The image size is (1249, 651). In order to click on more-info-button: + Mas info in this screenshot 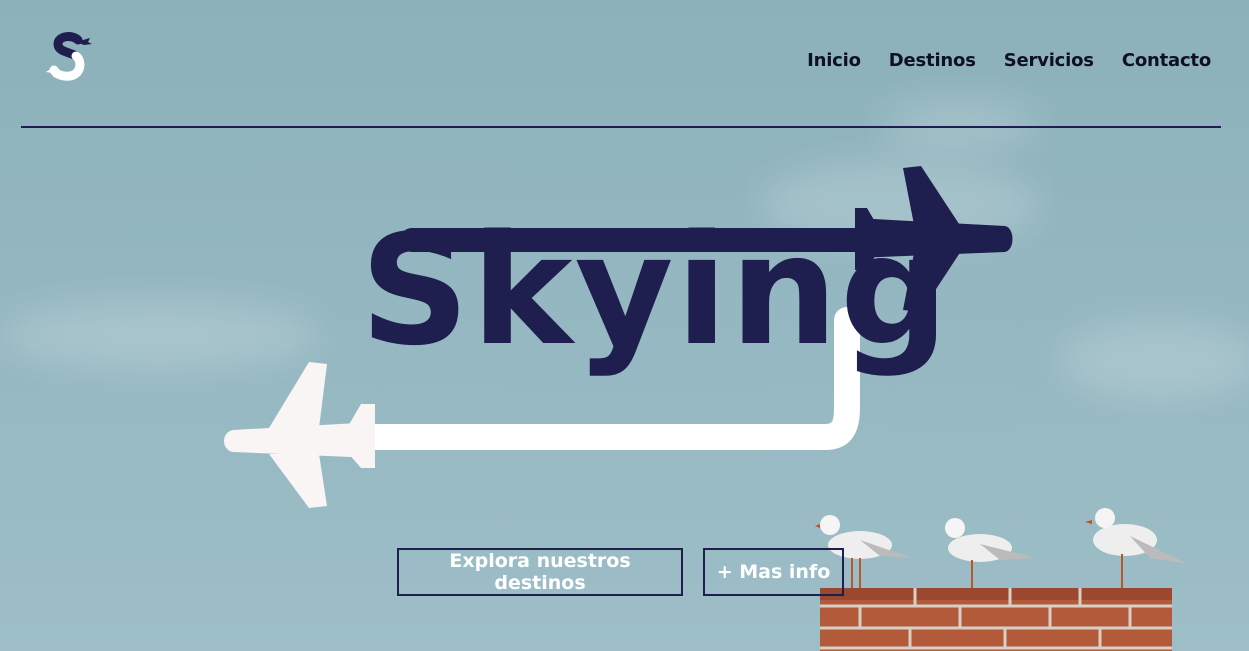, I will do `click(773, 572)`.